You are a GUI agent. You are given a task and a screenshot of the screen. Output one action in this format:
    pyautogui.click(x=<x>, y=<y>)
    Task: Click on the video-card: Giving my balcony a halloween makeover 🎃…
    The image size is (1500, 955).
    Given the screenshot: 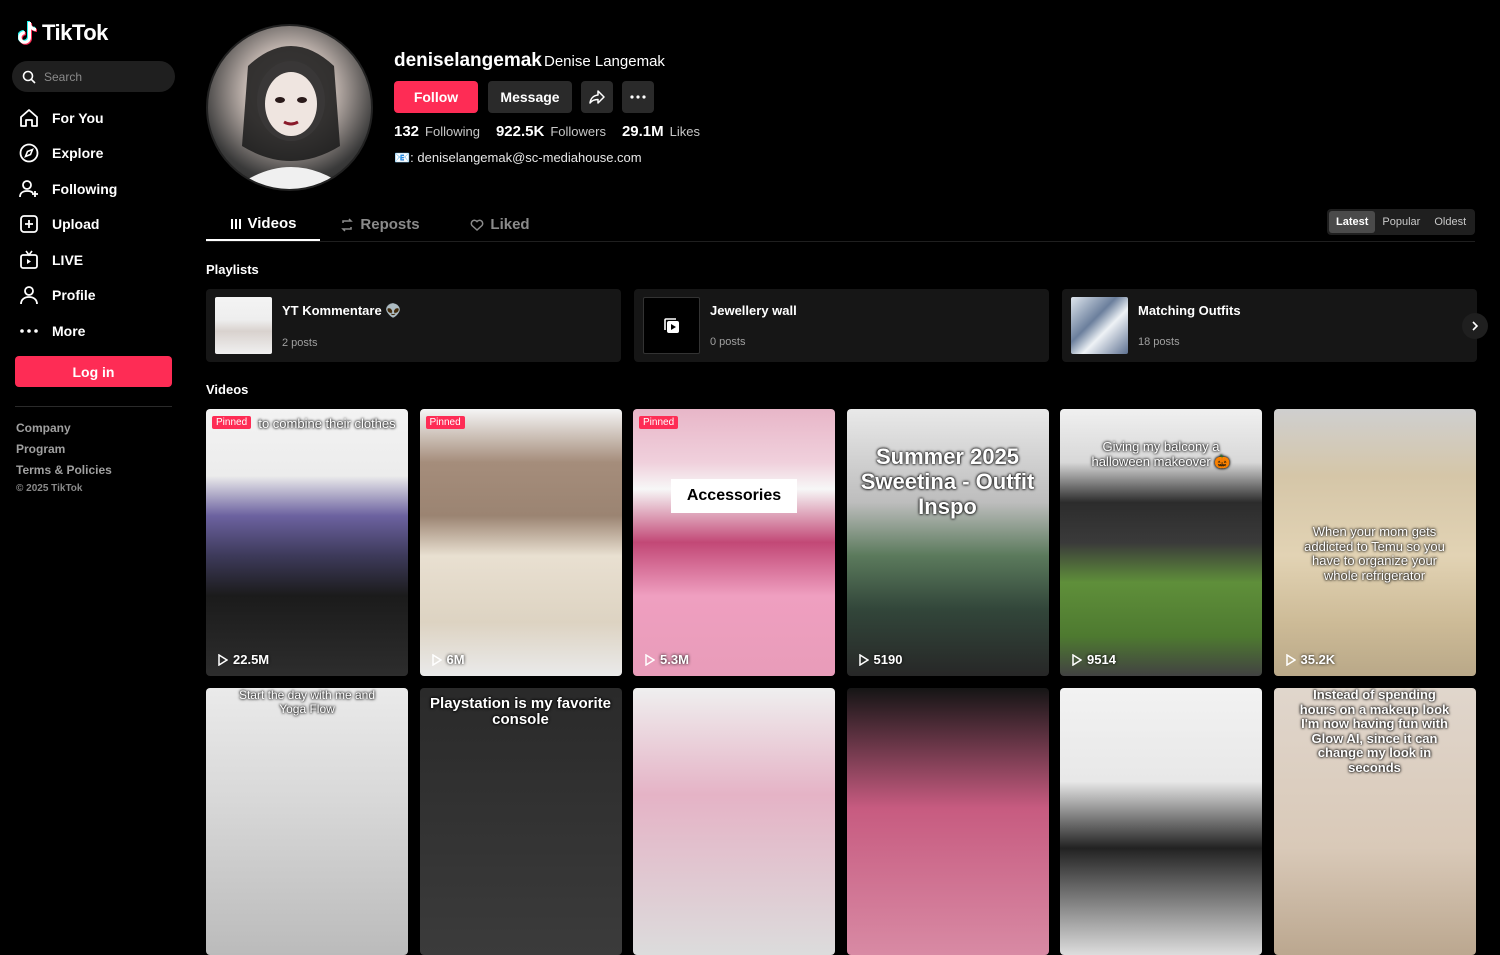 What is the action you would take?
    pyautogui.click(x=1161, y=542)
    